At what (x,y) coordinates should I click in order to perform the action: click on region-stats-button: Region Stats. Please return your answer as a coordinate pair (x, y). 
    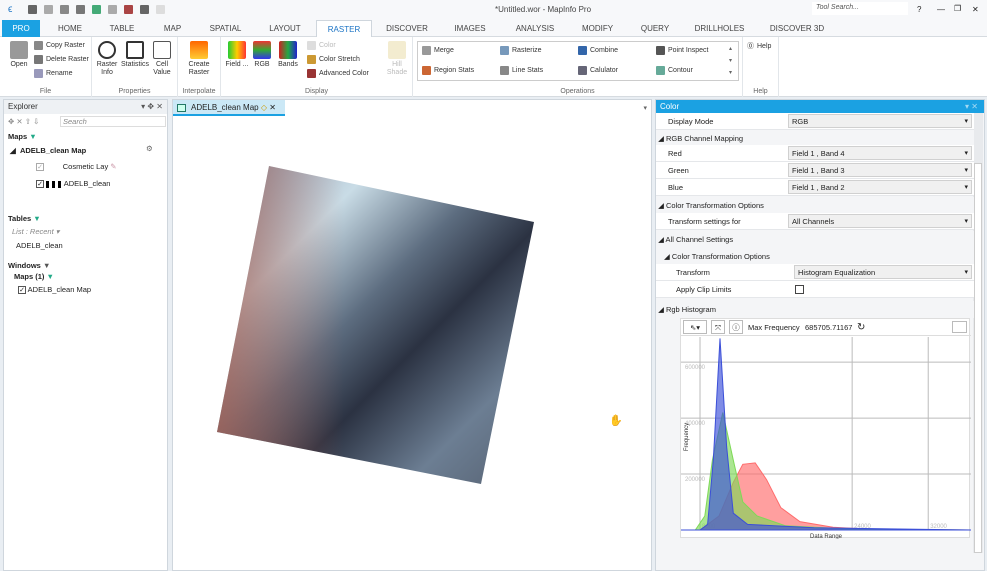
    Looking at the image, I should click on (448, 70).